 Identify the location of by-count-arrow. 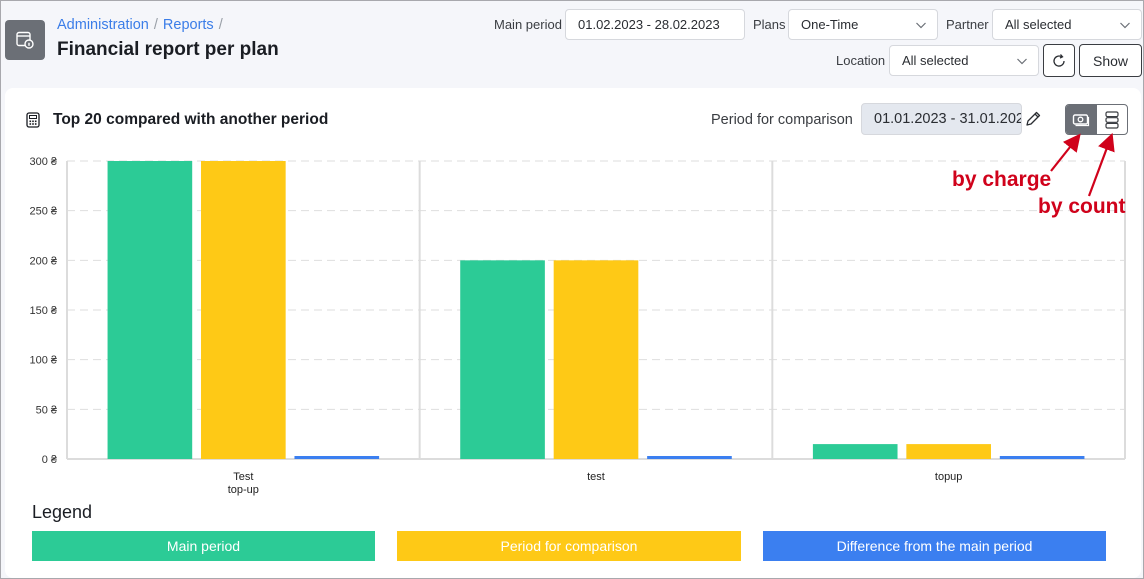
(1101, 164).